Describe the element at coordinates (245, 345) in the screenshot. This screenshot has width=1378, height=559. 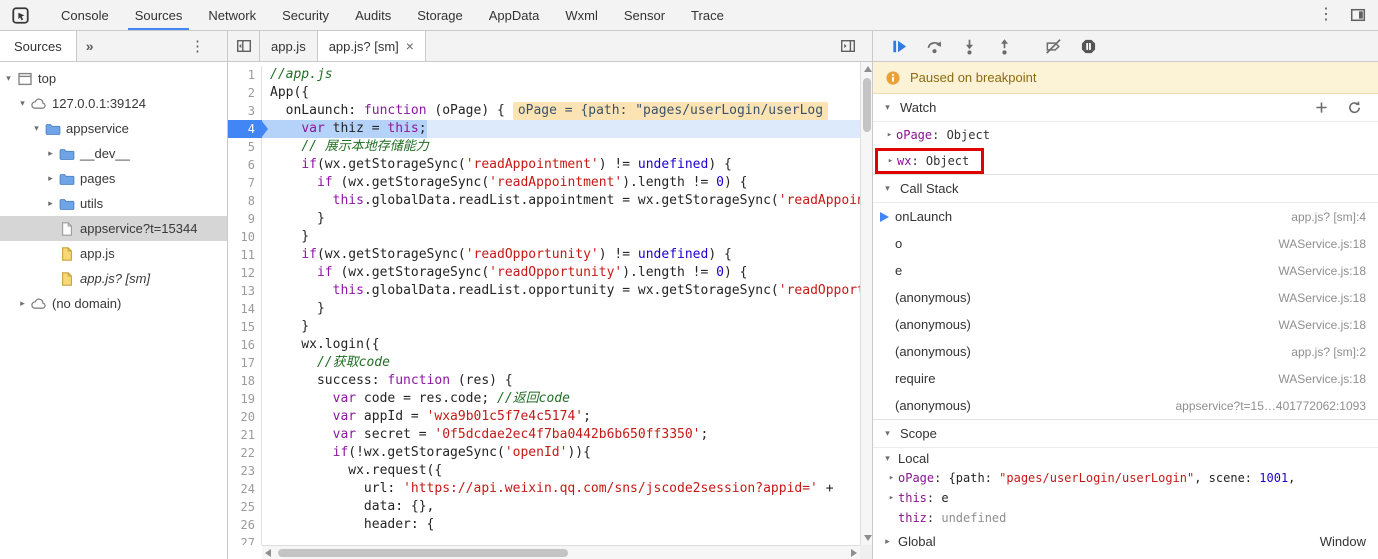
I see `line-number: 16` at that location.